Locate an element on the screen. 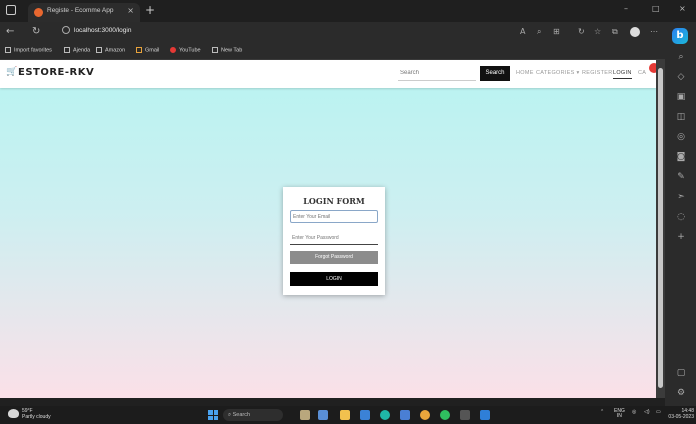 Image resolution: width=696 pixels, height=424 pixels. send-icon: ➣ is located at coordinates (681, 197).